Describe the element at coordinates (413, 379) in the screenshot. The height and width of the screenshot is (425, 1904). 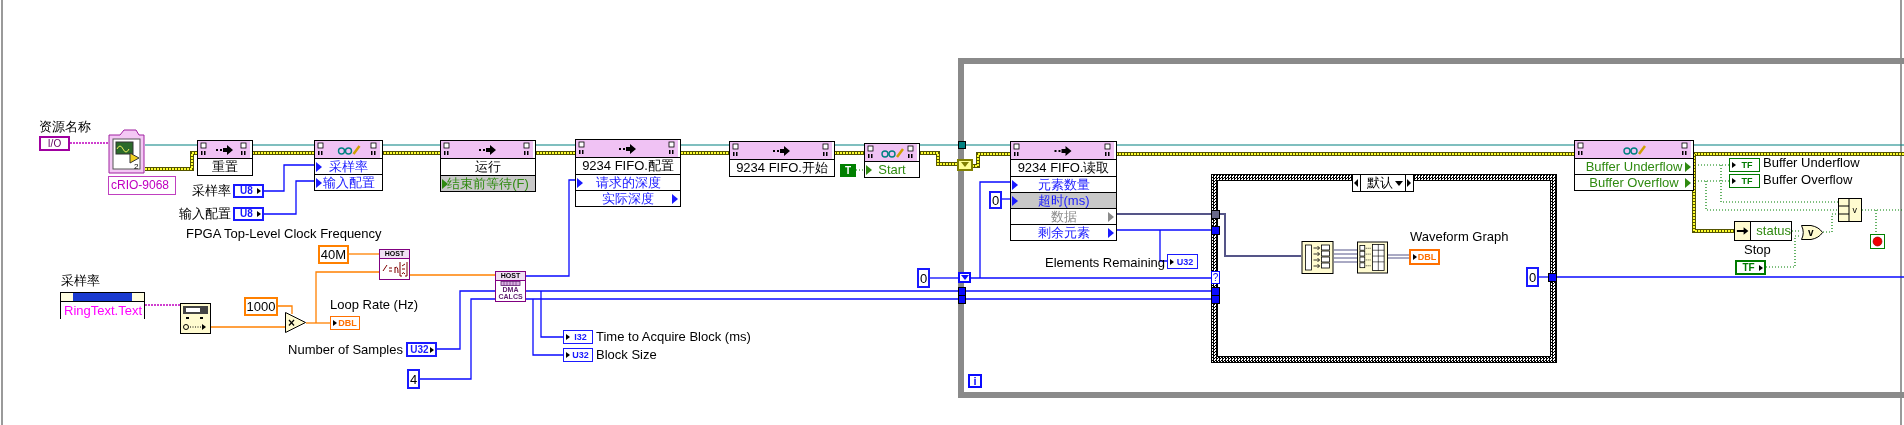
I see `constant: 4` at that location.